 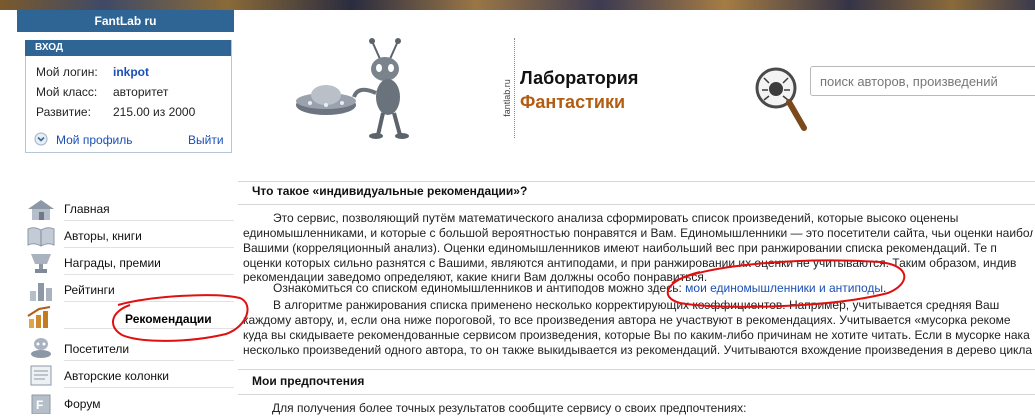 I want to click on nav-item-awards: Награды, премии, so click(x=112, y=263).